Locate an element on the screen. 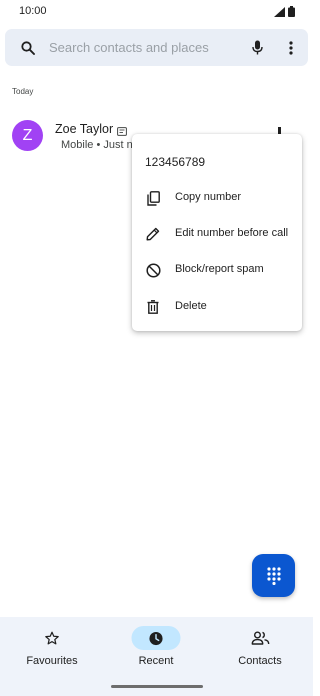  dialpad-icon is located at coordinates (273, 575).